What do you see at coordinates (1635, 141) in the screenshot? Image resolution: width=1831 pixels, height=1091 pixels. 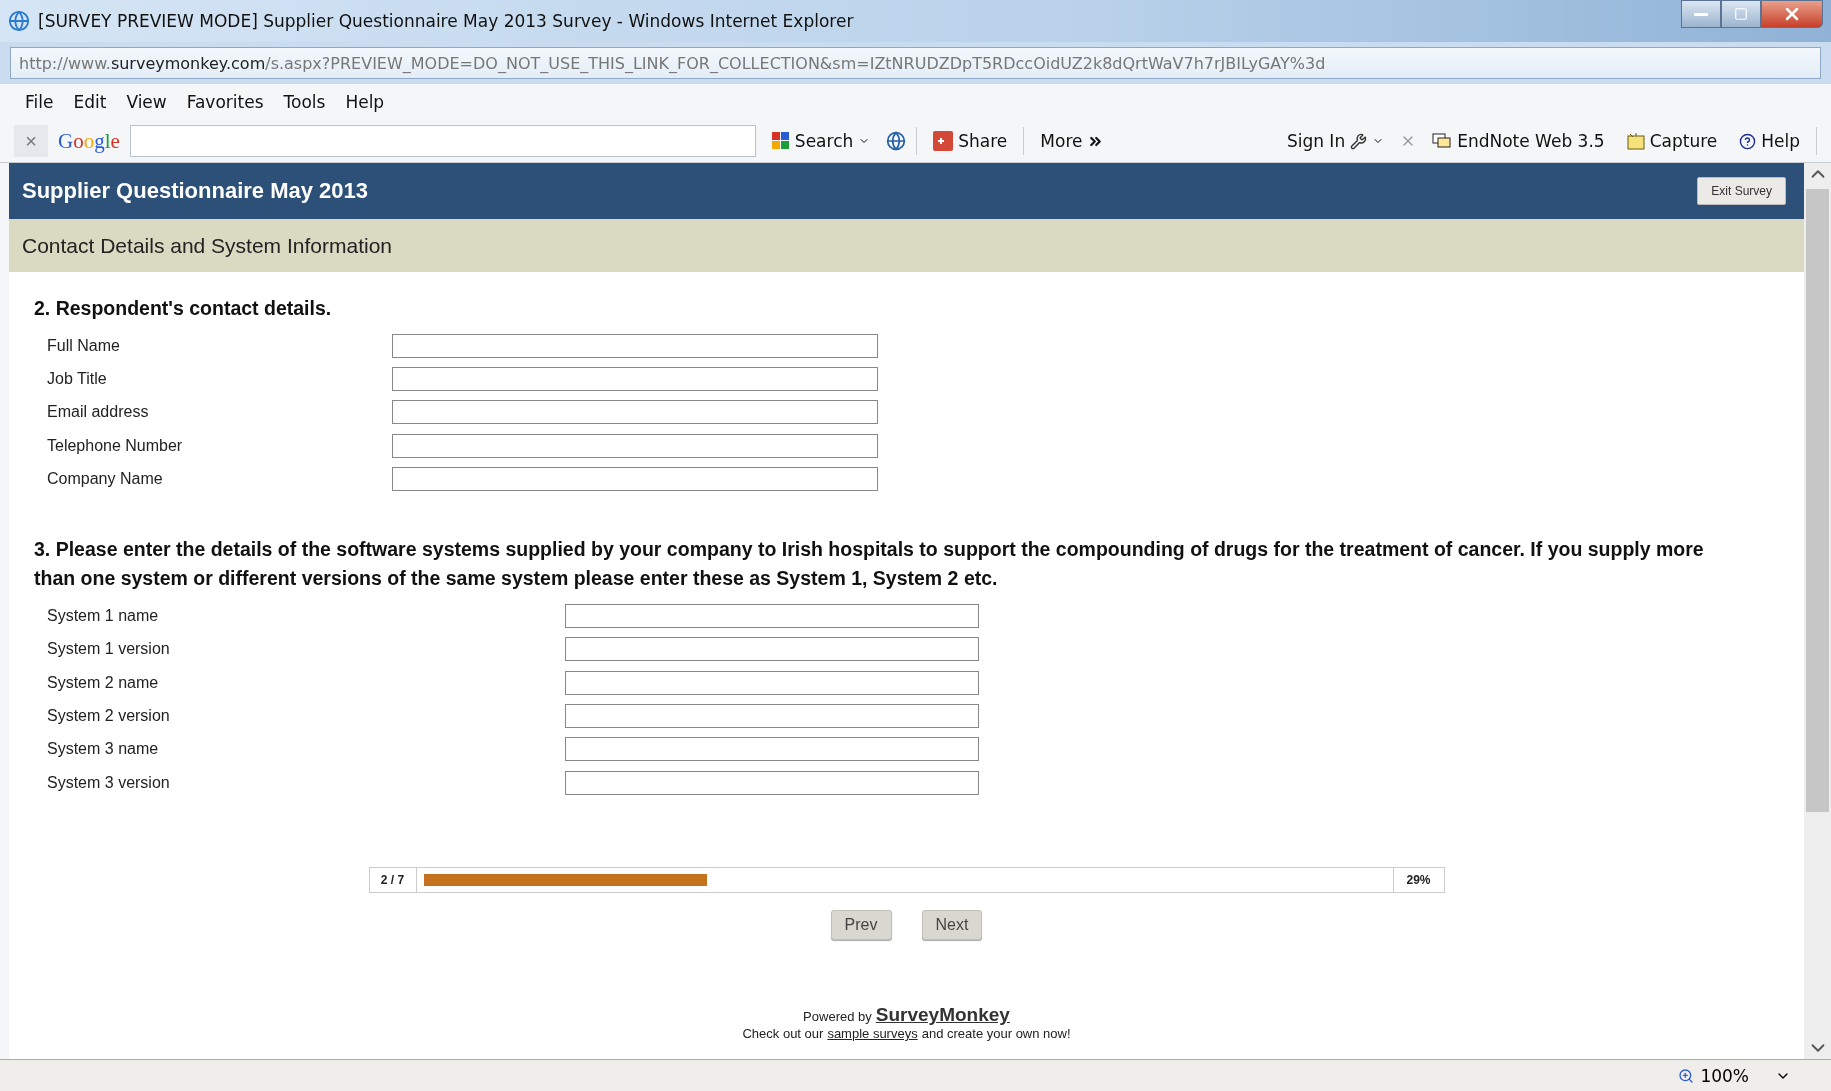 I see `note-icon` at bounding box center [1635, 141].